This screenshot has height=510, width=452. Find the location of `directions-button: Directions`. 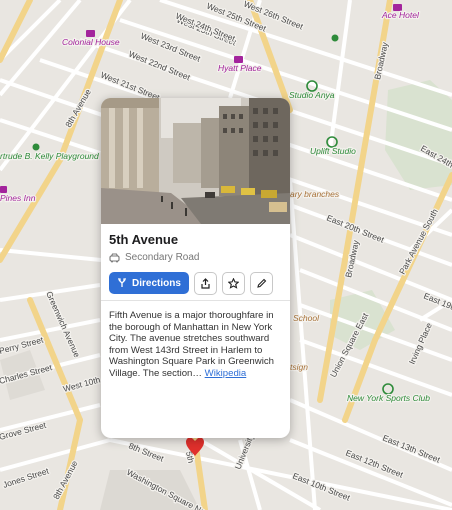

directions-button: Directions is located at coordinates (149, 283).